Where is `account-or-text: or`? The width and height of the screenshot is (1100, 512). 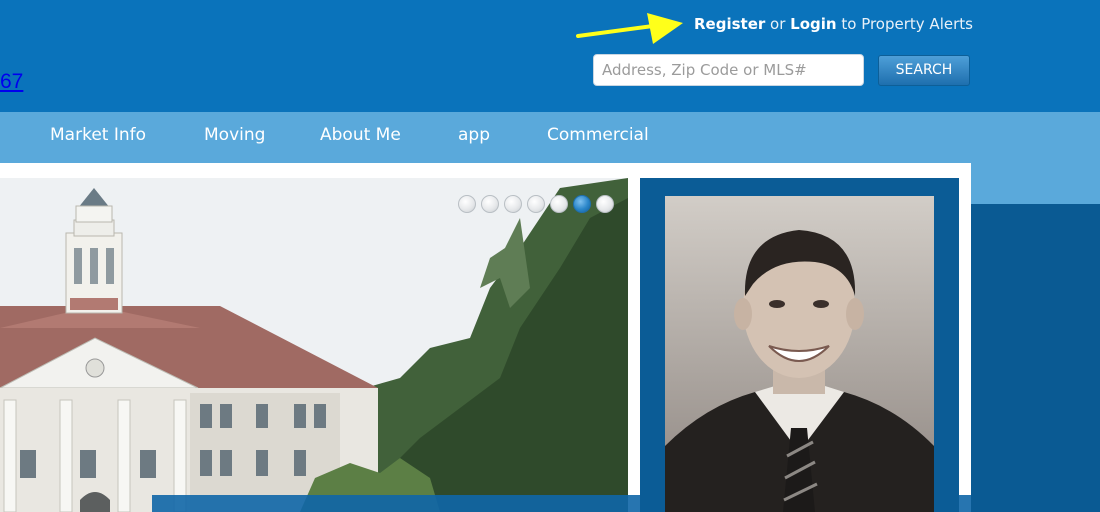 account-or-text: or is located at coordinates (778, 24).